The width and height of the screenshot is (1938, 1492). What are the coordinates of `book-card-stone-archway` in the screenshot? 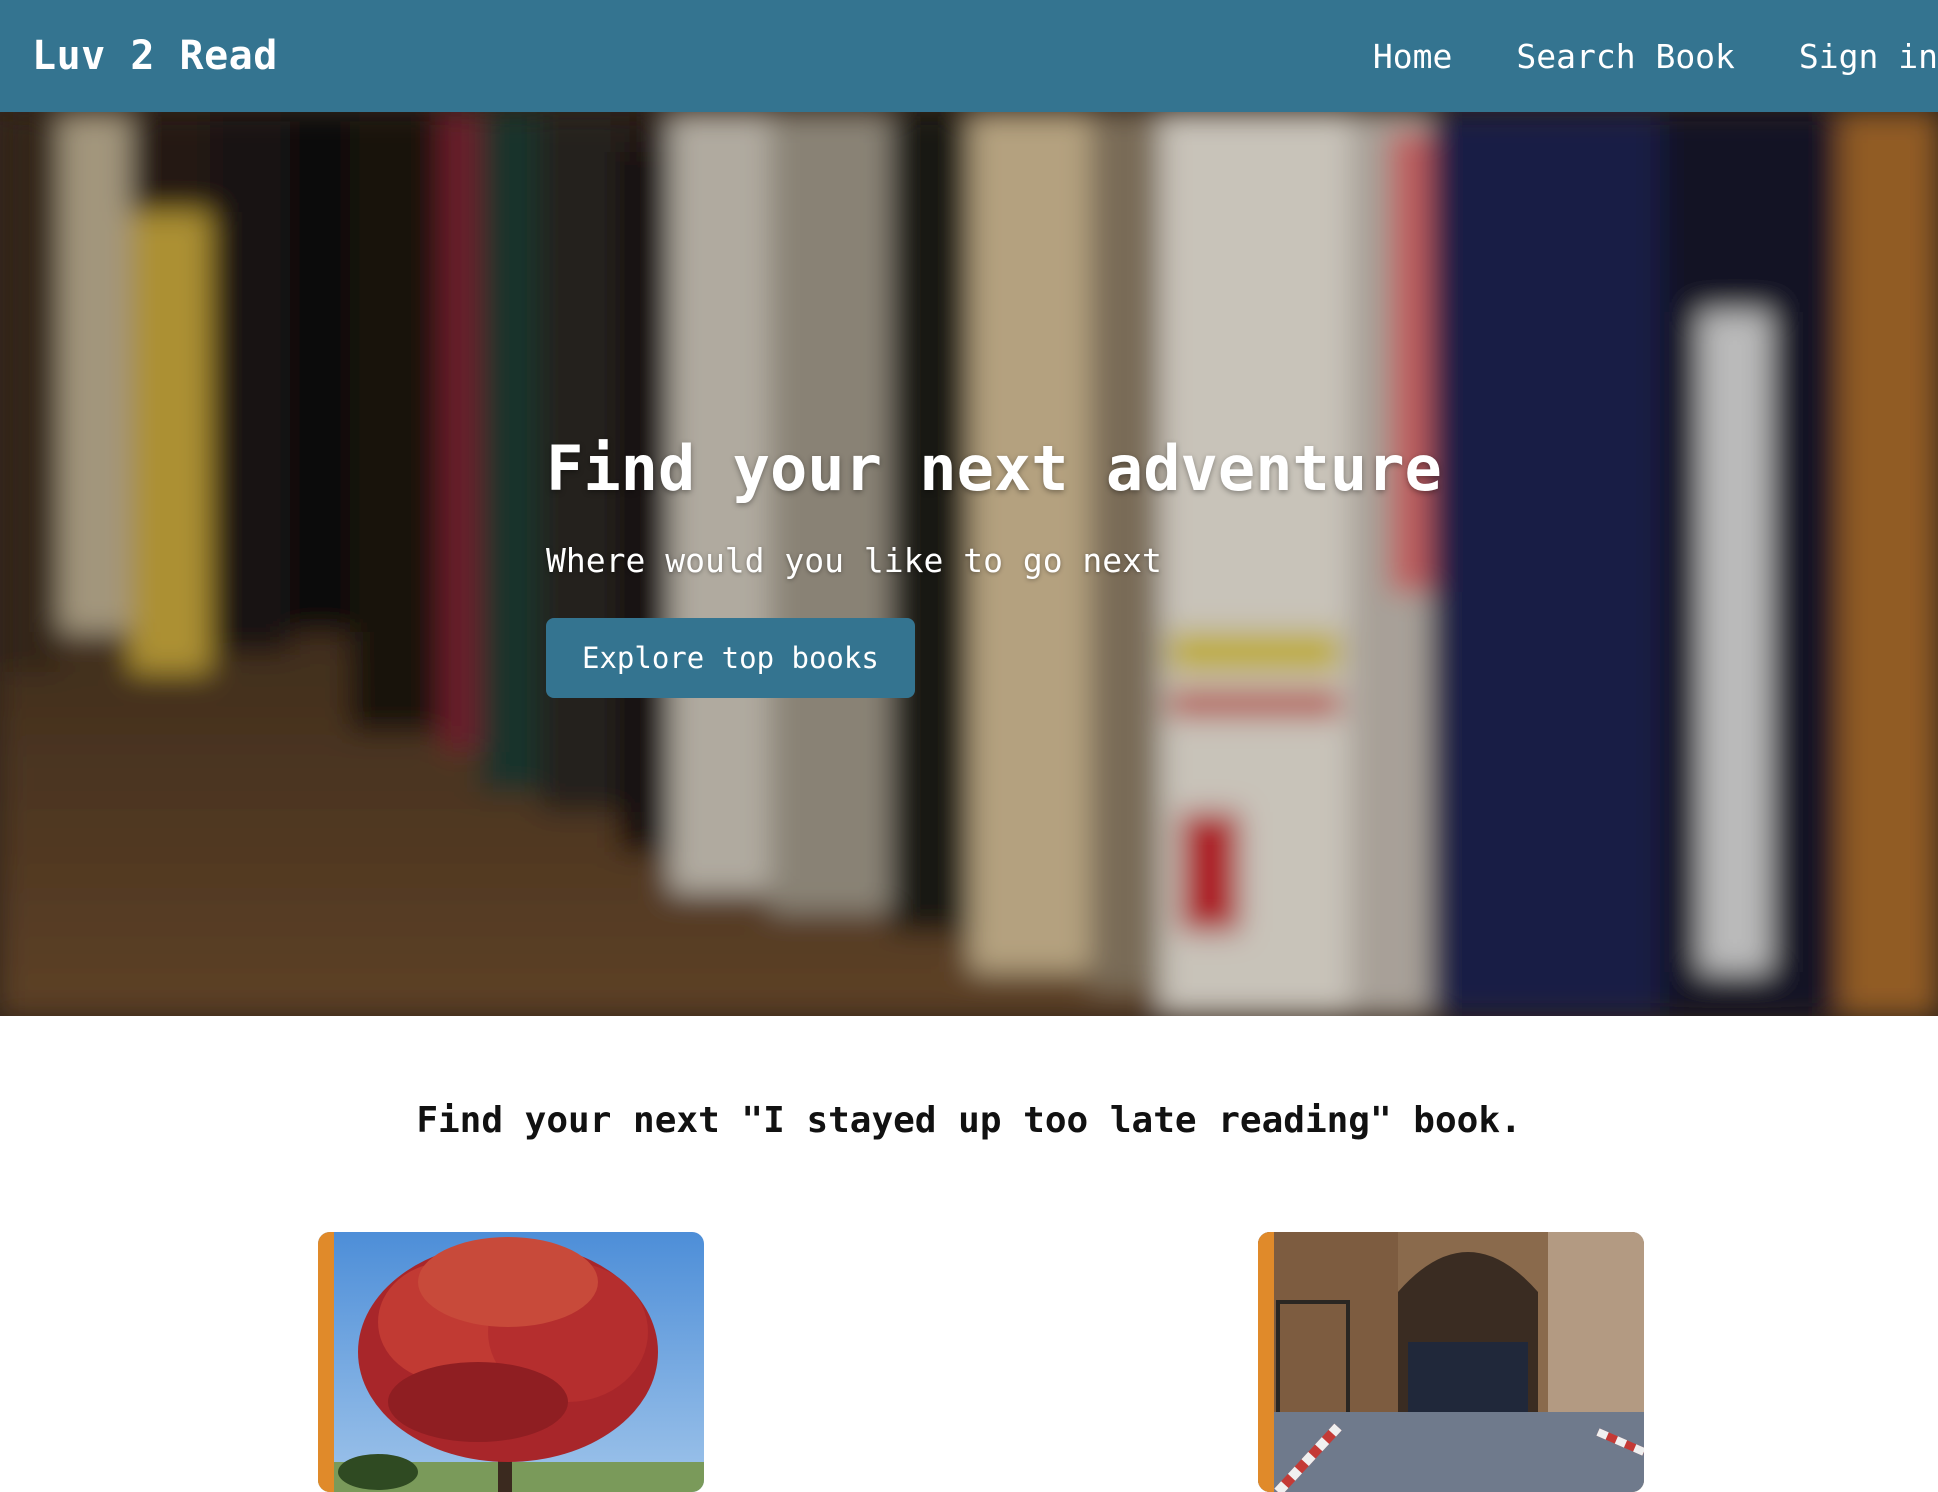 It's located at (1451, 1362).